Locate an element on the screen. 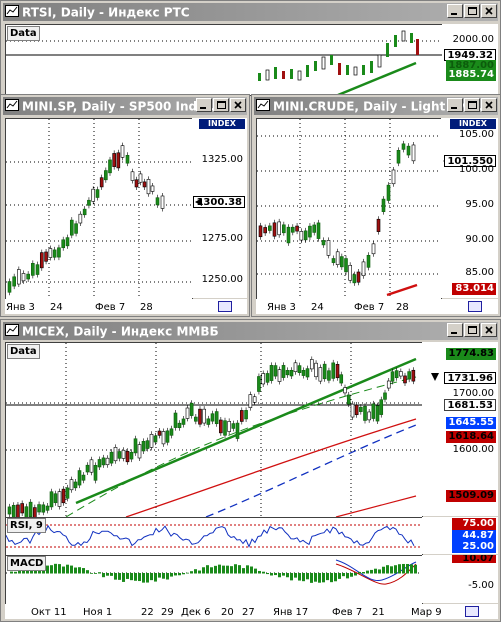 Image resolution: width=501 pixels, height=622 pixels. rtsi-price-axis: 2000.00 1949.32 1887.00 1885.74 is located at coordinates (470, 59).